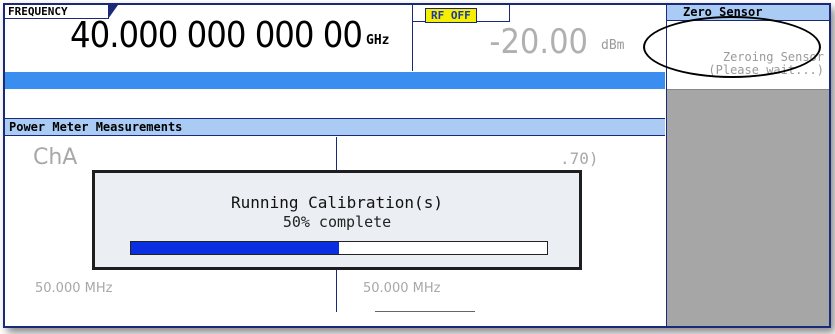 Image resolution: width=835 pixels, height=334 pixels. What do you see at coordinates (538, 42) in the screenshot?
I see `amplitude-value: -20.00` at bounding box center [538, 42].